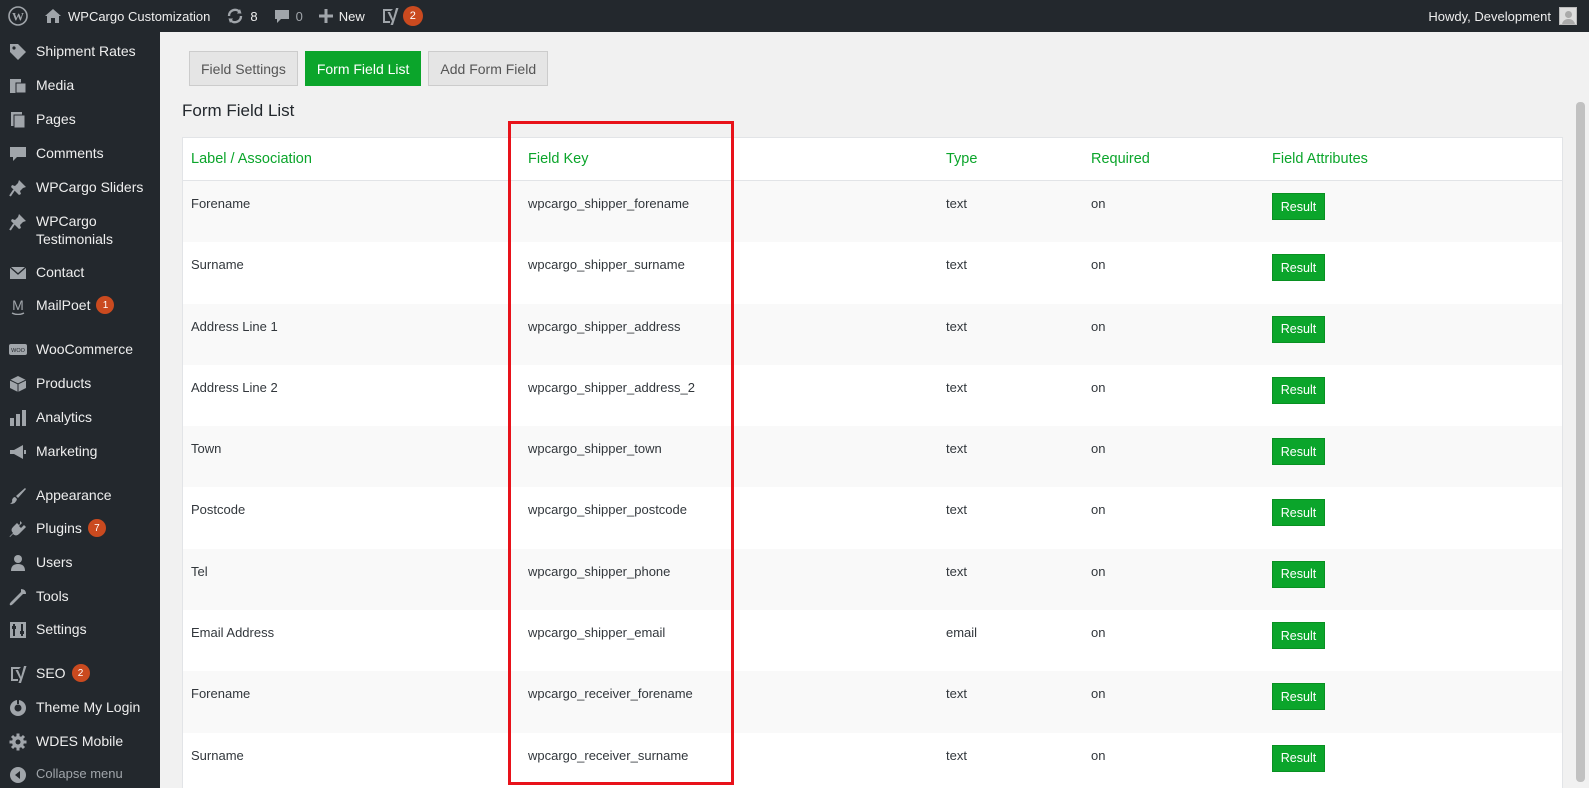  I want to click on tab-field-settings: Field Settings, so click(243, 68).